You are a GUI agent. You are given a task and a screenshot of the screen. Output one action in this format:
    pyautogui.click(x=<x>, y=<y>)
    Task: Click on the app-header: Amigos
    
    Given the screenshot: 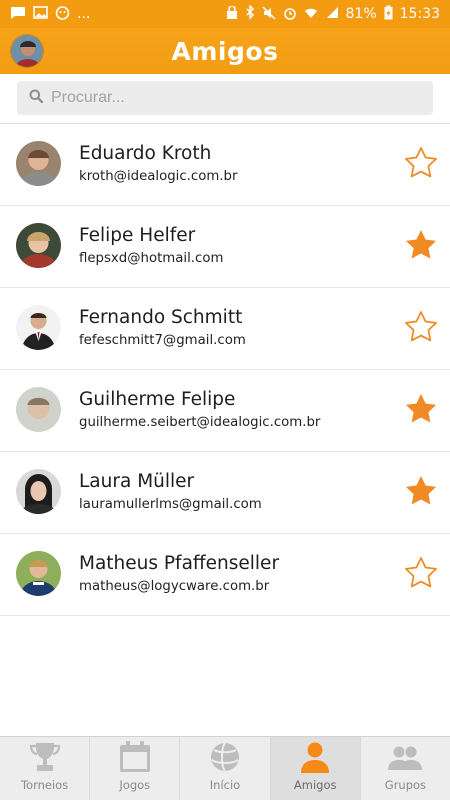 What is the action you would take?
    pyautogui.click(x=225, y=51)
    